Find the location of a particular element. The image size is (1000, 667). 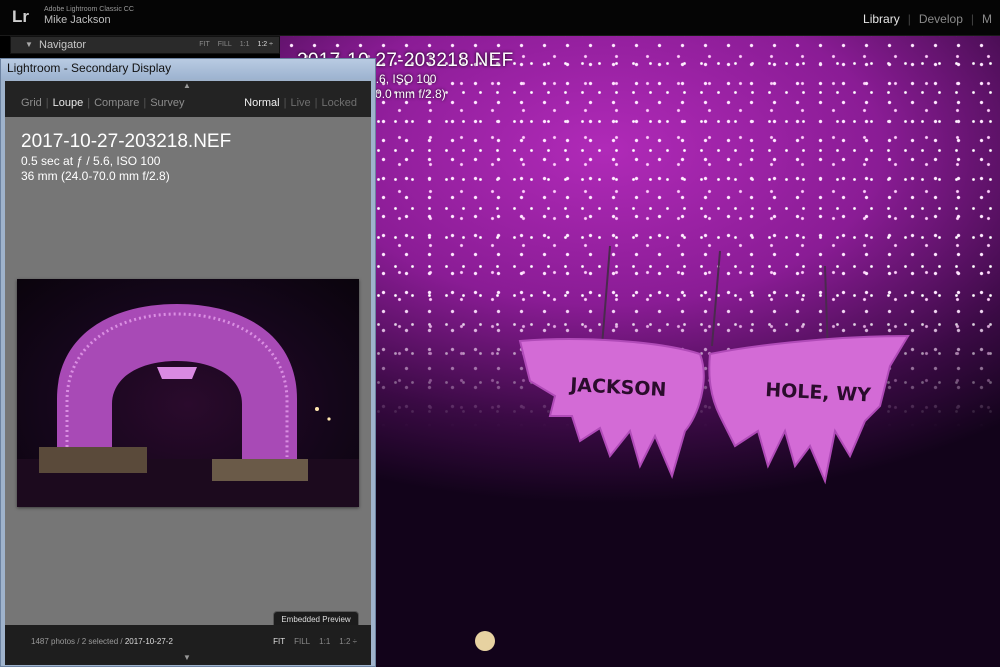

chain-mid is located at coordinates (716, 298).